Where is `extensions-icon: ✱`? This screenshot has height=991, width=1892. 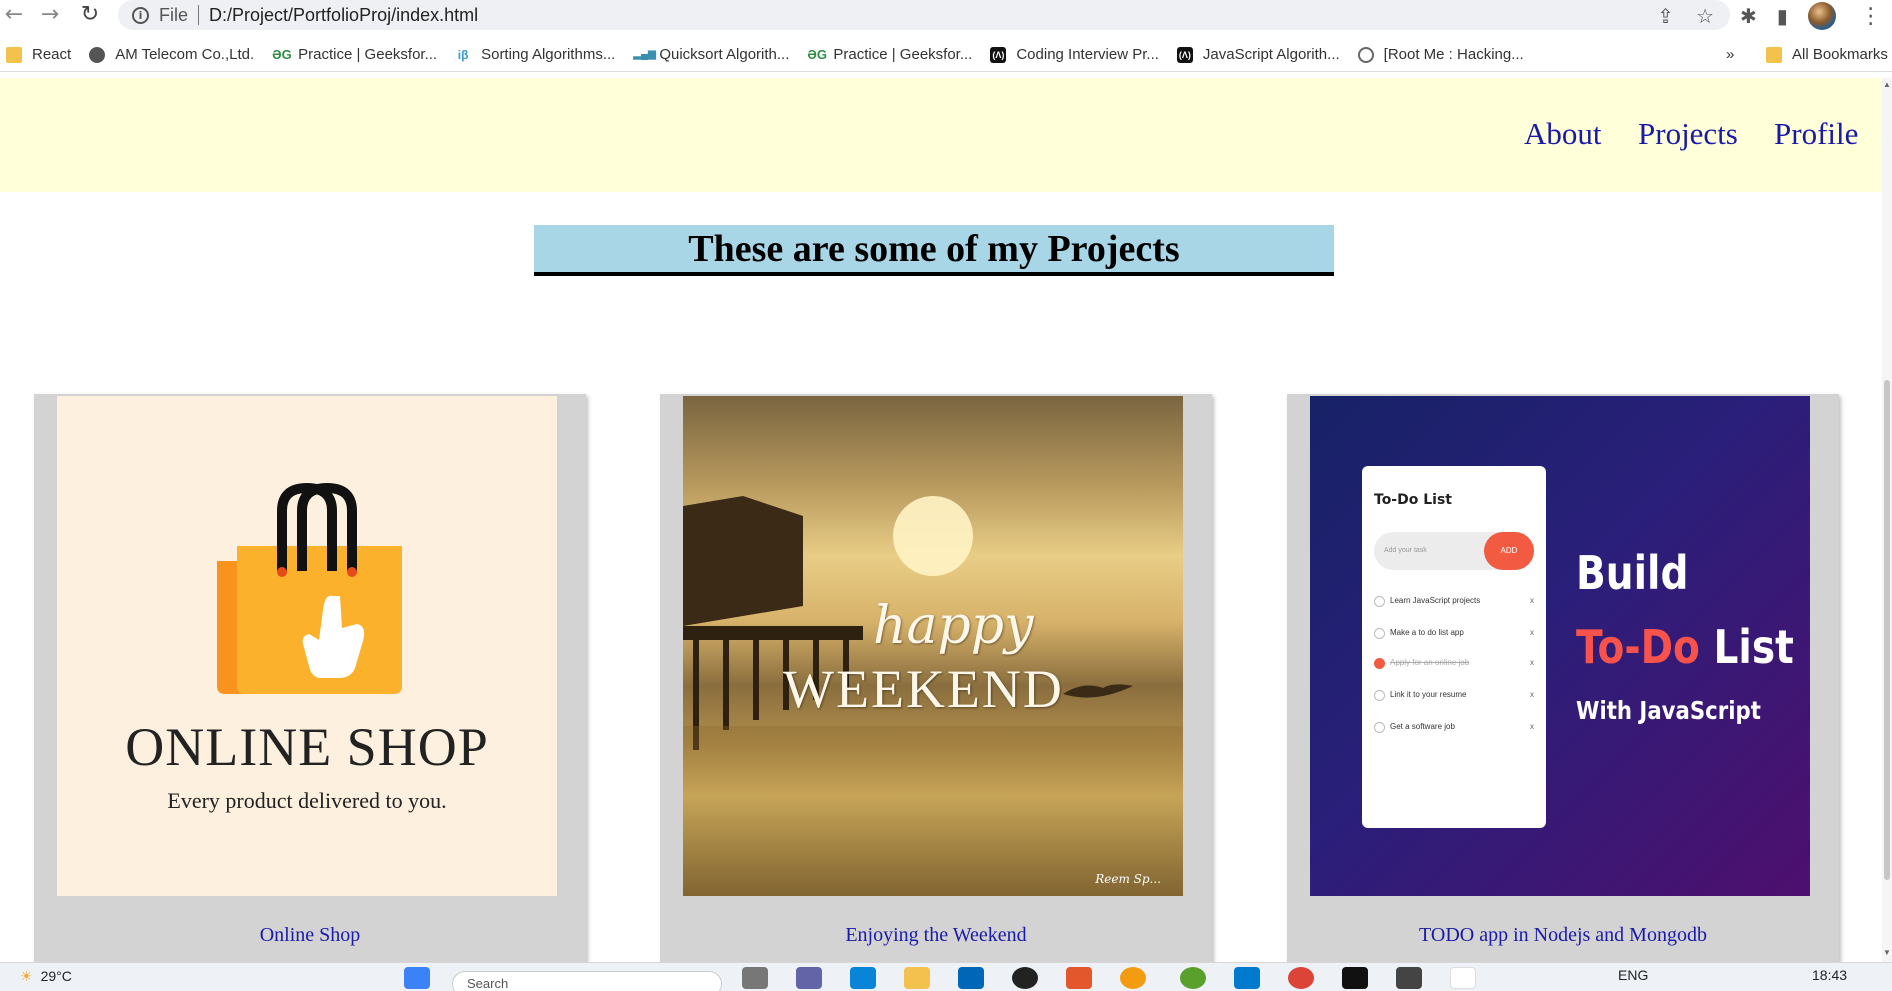
extensions-icon: ✱ is located at coordinates (1748, 16).